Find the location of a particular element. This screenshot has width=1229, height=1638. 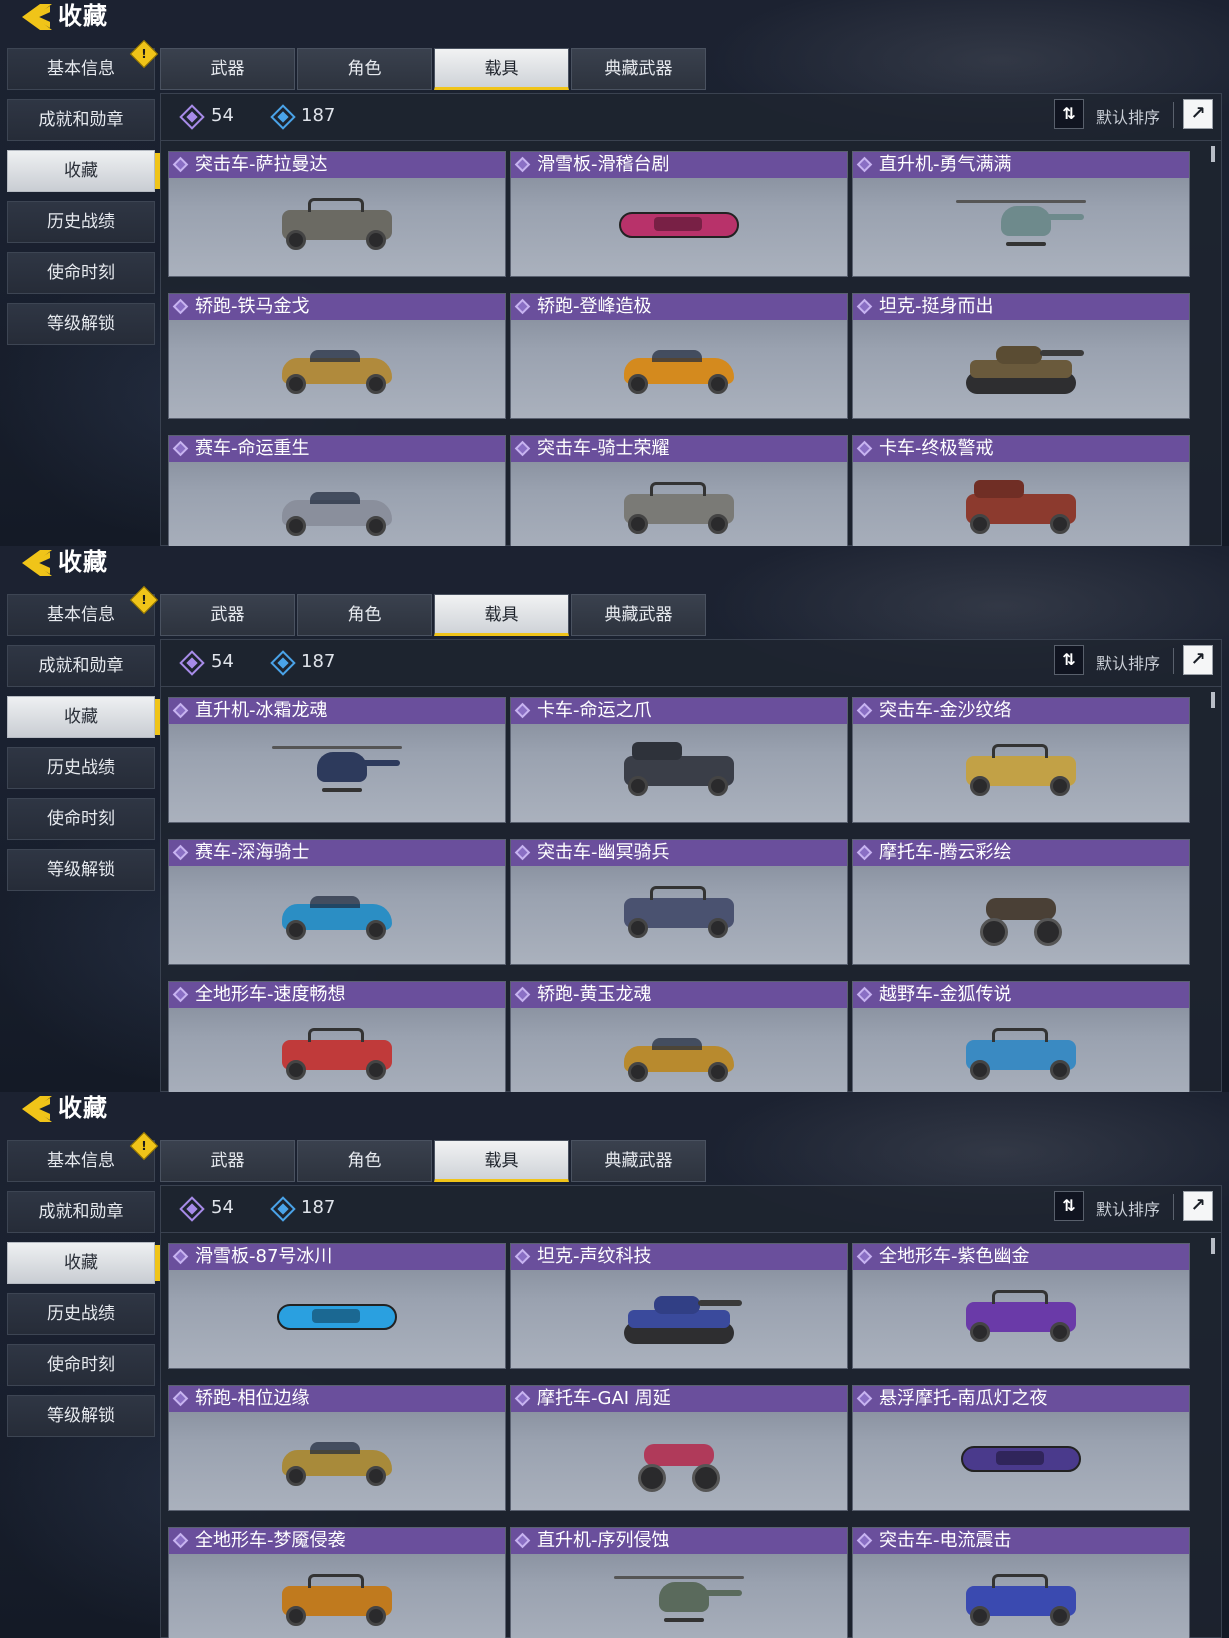

vehicle-name: 越野车-金狐传说 is located at coordinates (1021, 995).